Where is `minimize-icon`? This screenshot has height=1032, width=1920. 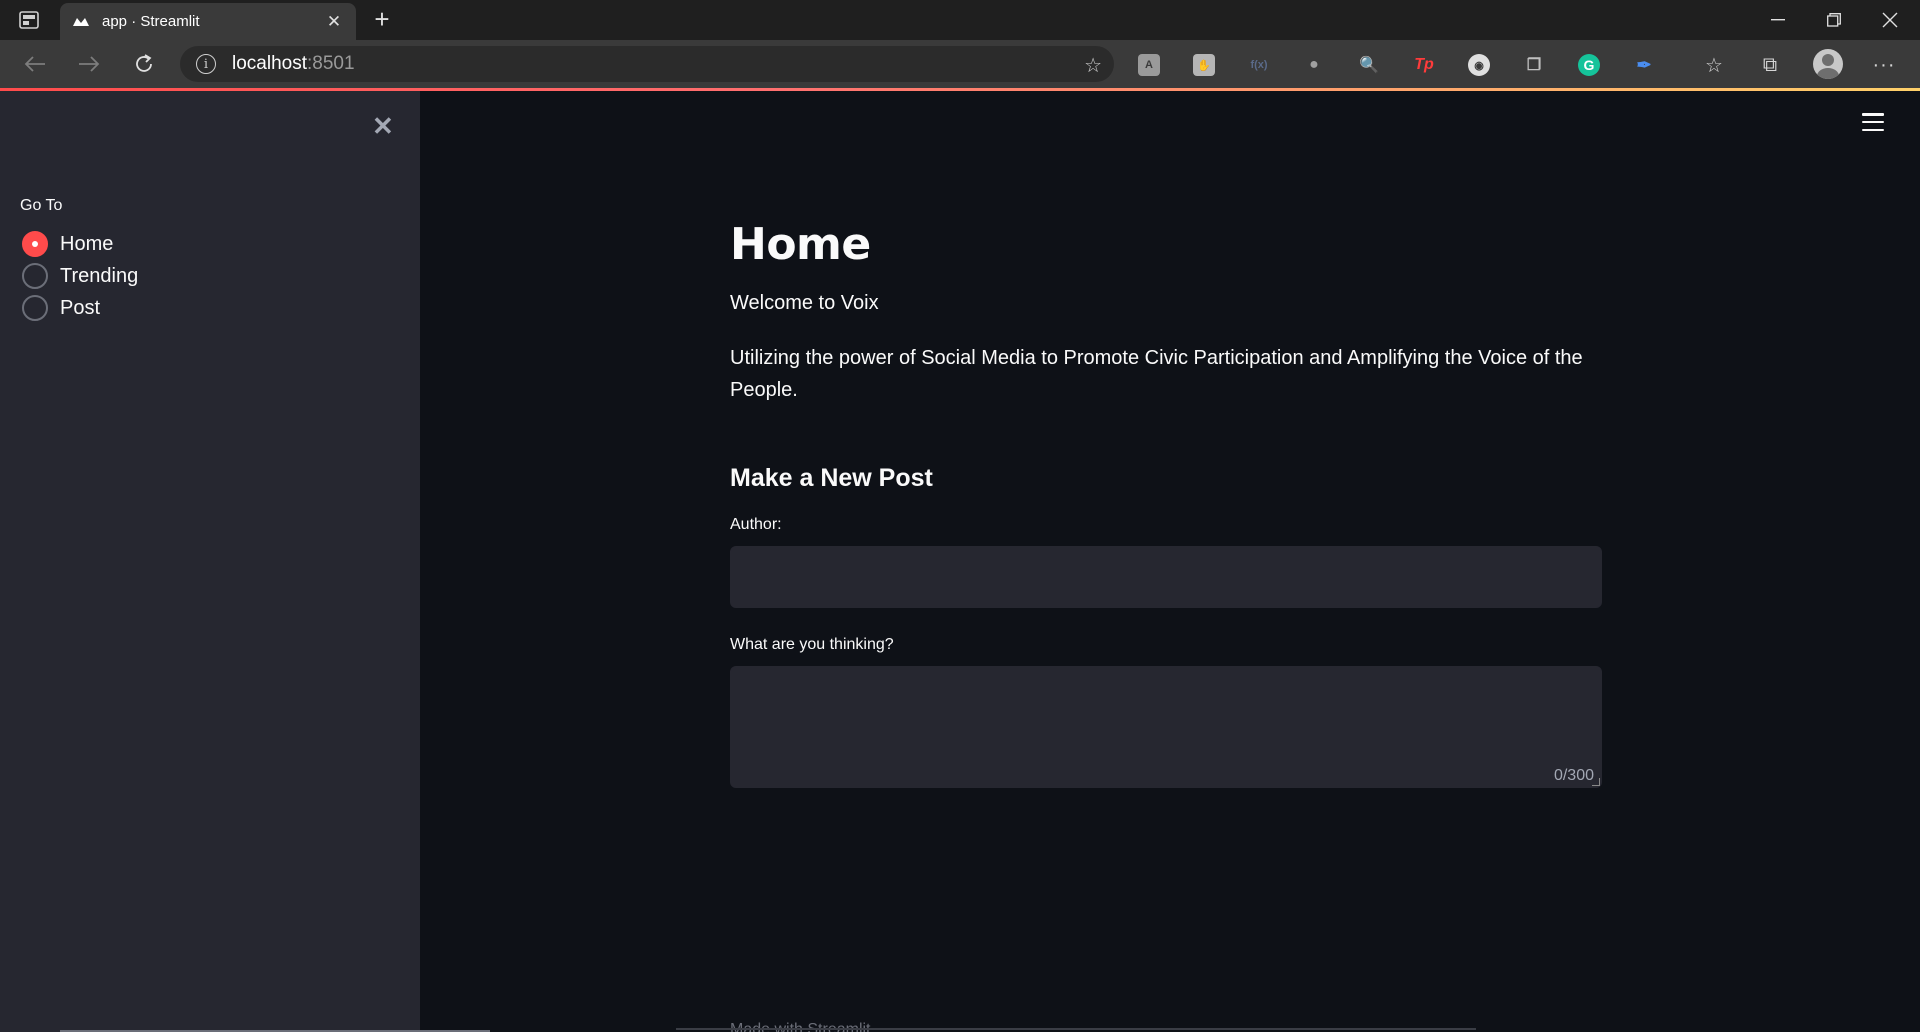
minimize-icon is located at coordinates (1778, 20).